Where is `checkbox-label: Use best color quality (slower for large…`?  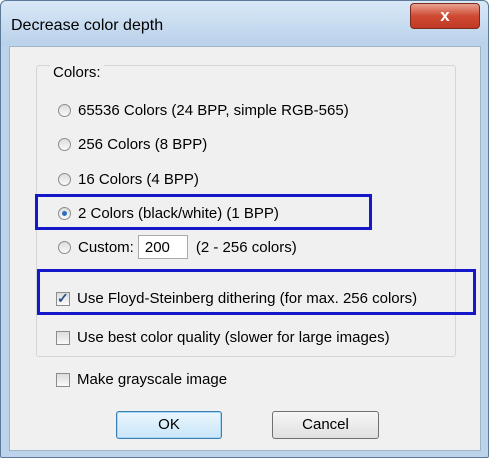
checkbox-label: Use best color quality (slower for large… is located at coordinates (233, 337).